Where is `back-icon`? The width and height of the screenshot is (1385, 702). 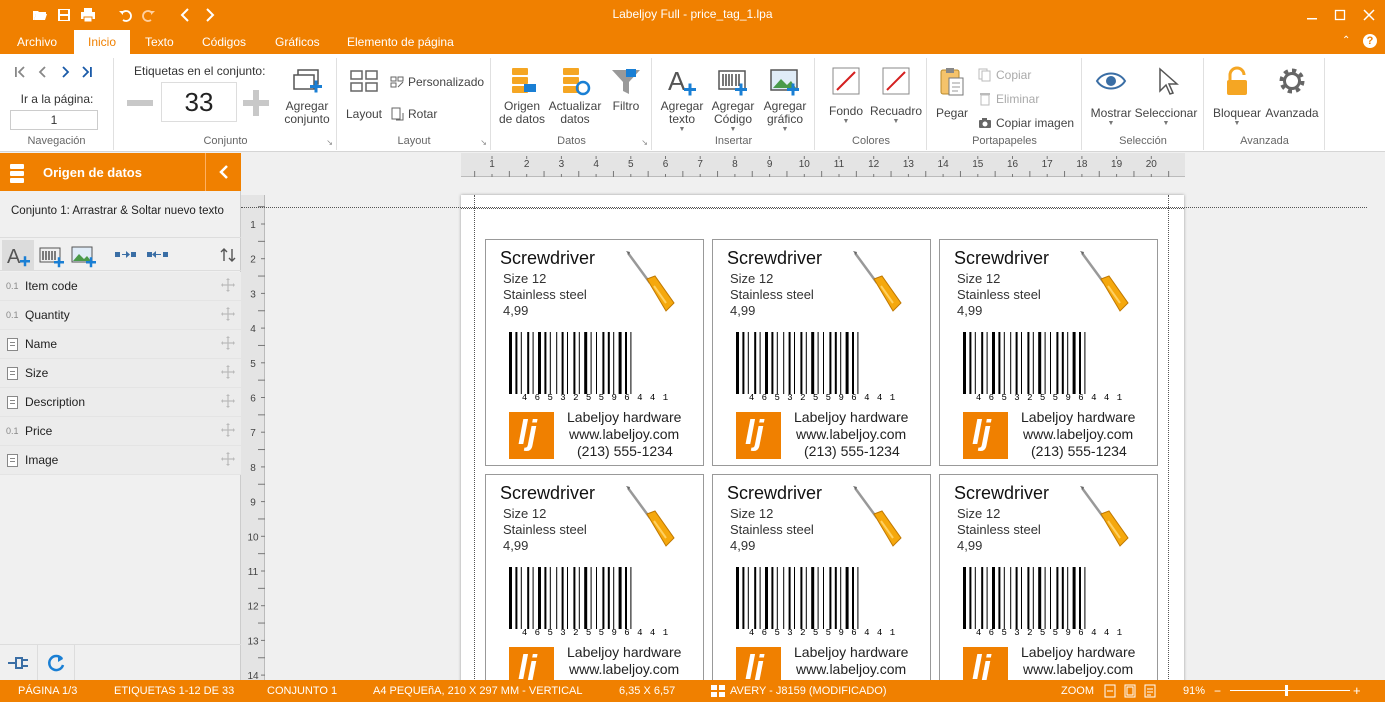
back-icon is located at coordinates (186, 15).